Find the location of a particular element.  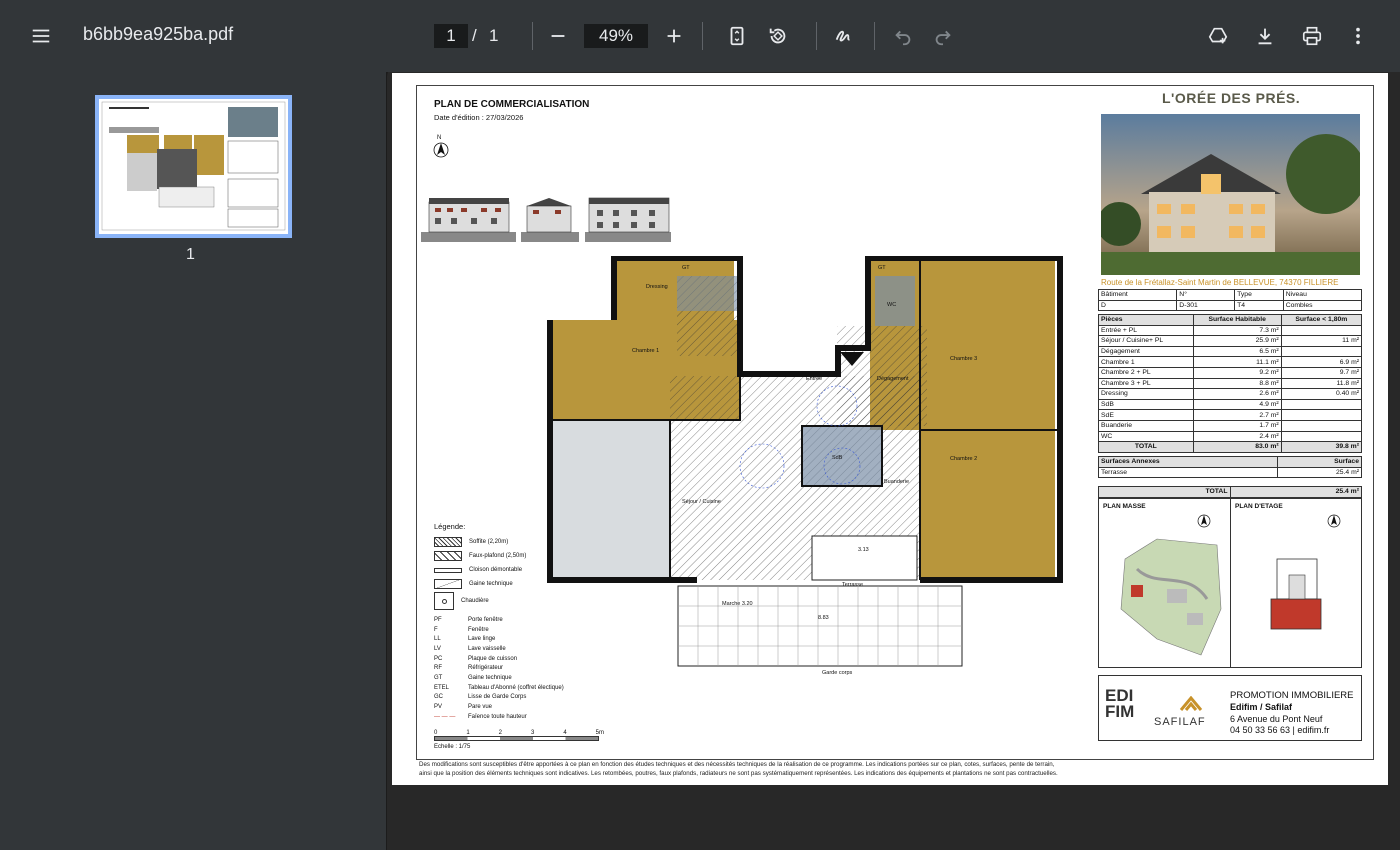

table-row: Terrasse 25.4 m² is located at coordinates (1230, 472).